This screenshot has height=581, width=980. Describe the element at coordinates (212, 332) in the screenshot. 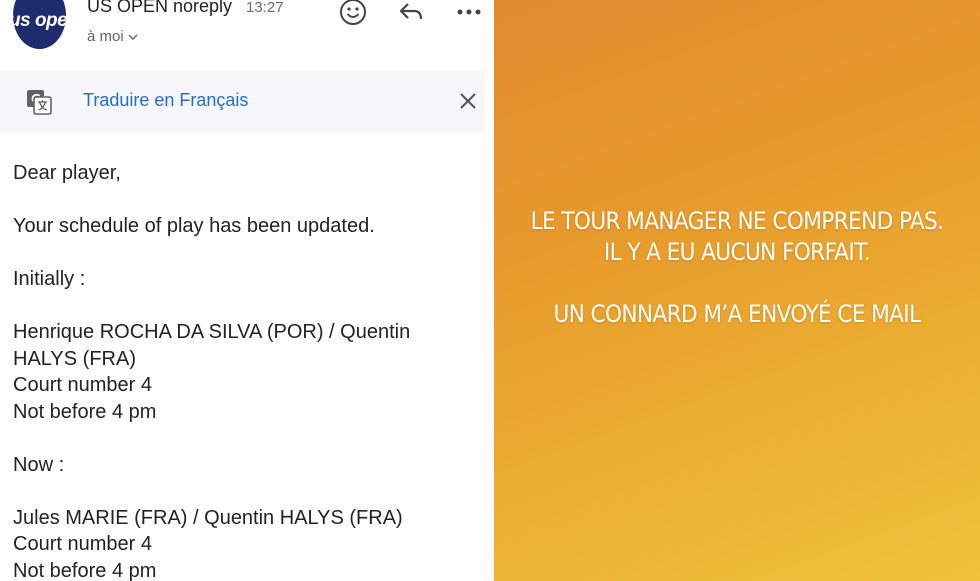

I see `initial-match-line1: Henrique ROCHA DA SILVA (POR) / Quentin` at that location.